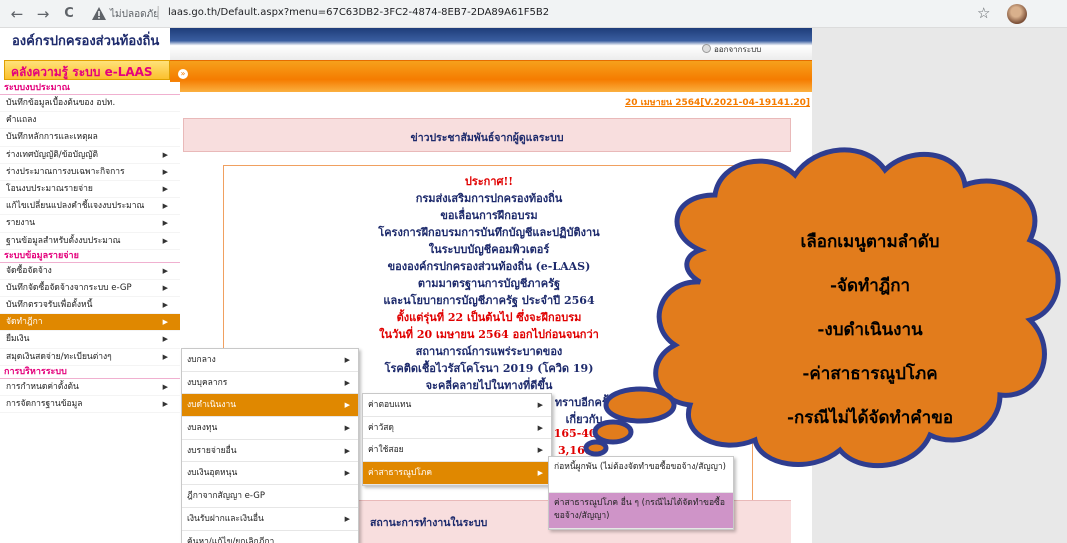 This screenshot has height=543, width=1067. I want to click on reload-icon: C, so click(69, 14).